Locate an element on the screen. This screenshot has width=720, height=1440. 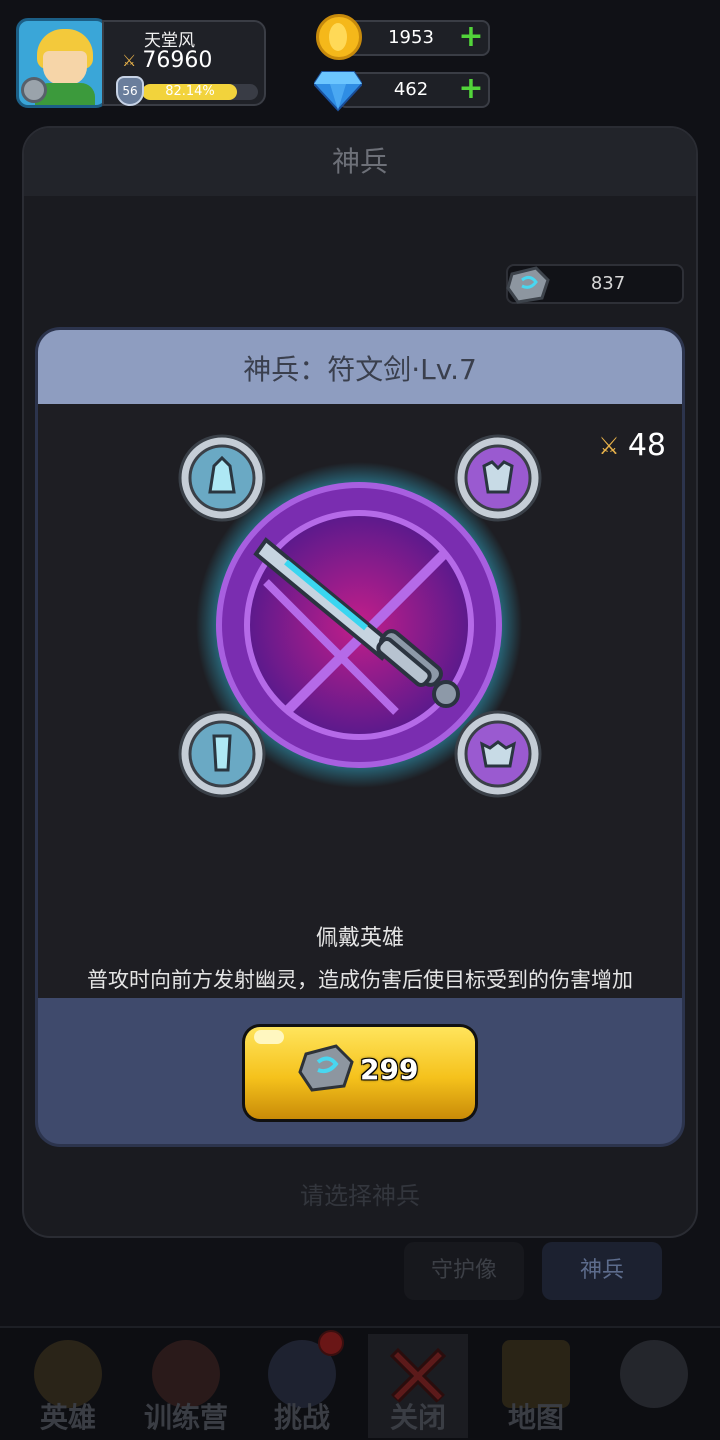
weapon-power: ⚔ 48 is located at coordinates (632, 445).